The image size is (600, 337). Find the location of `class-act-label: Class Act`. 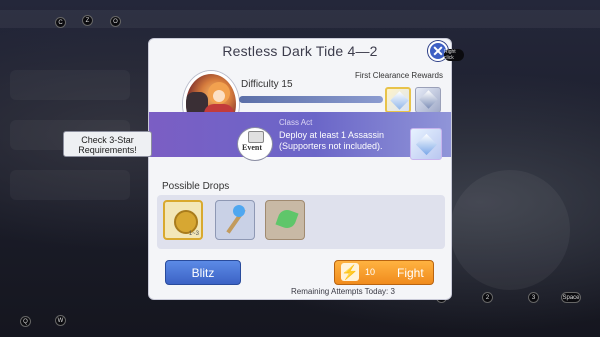

class-act-label: Class Act is located at coordinates (296, 122).